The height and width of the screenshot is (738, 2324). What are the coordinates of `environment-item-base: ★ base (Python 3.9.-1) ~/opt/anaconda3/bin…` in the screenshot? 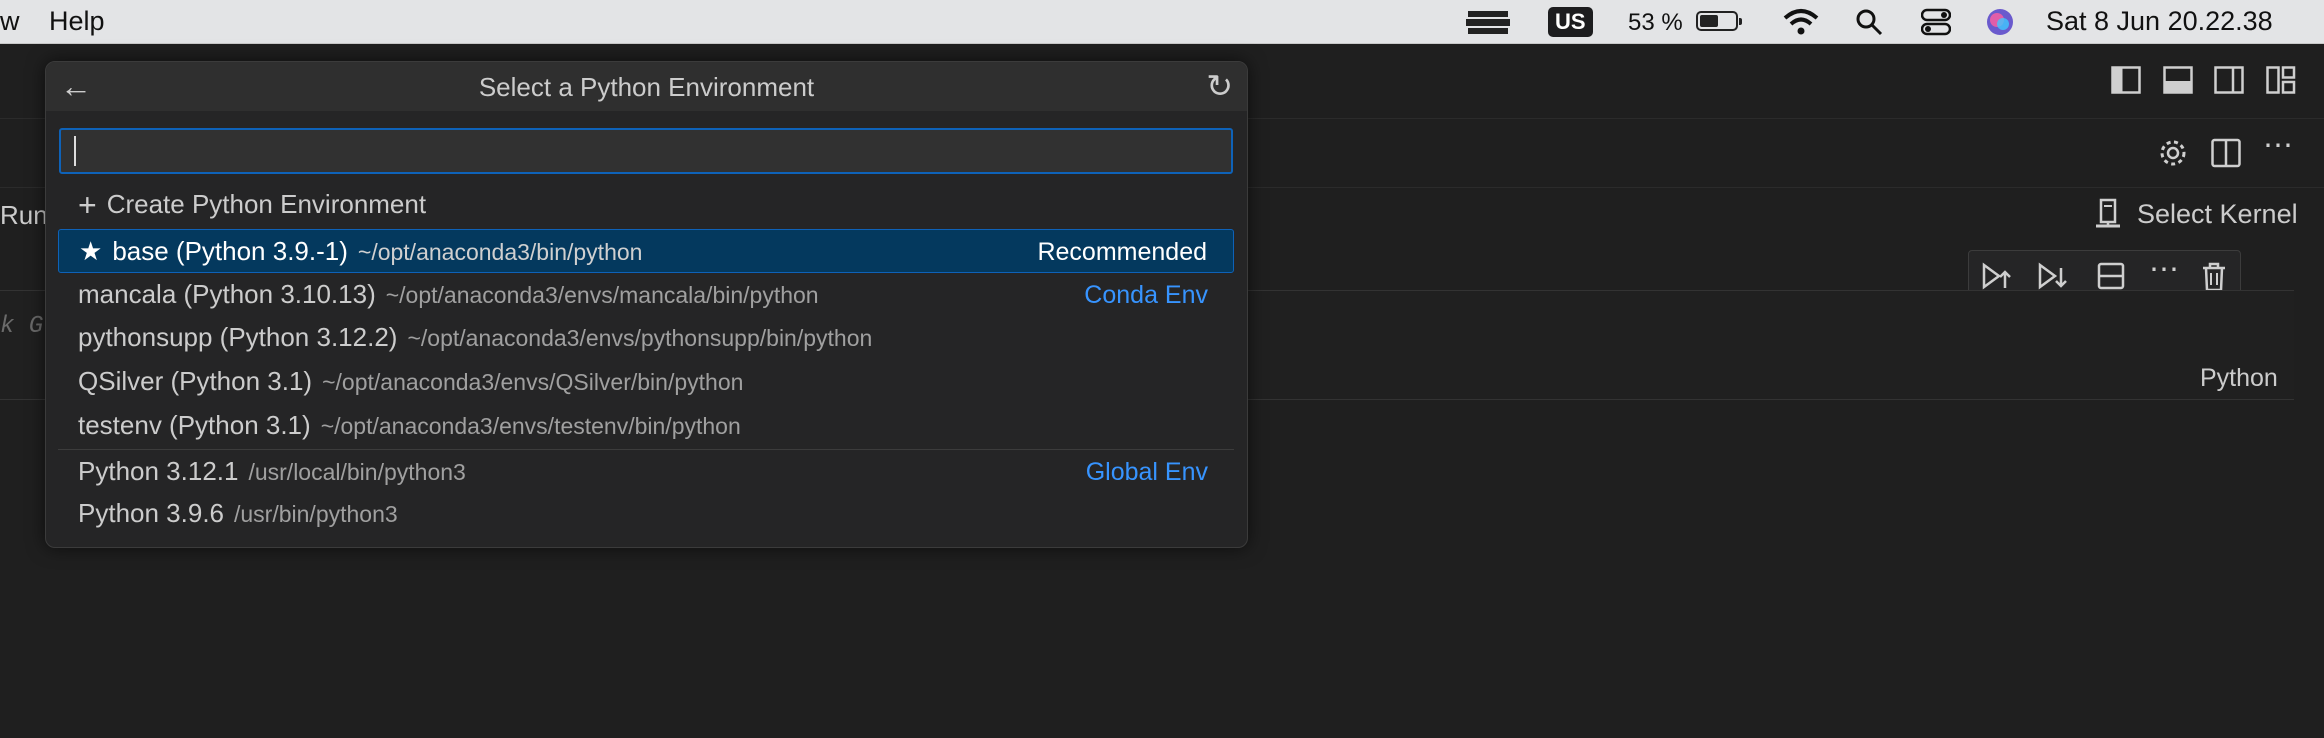 It's located at (646, 251).